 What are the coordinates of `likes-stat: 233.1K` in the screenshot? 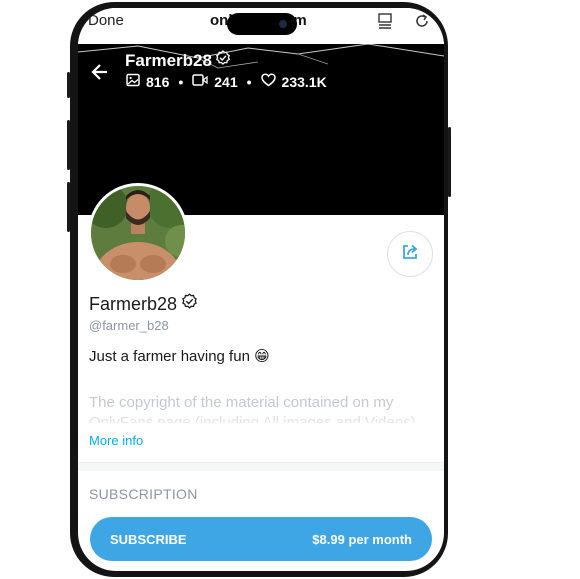 It's located at (293, 81).